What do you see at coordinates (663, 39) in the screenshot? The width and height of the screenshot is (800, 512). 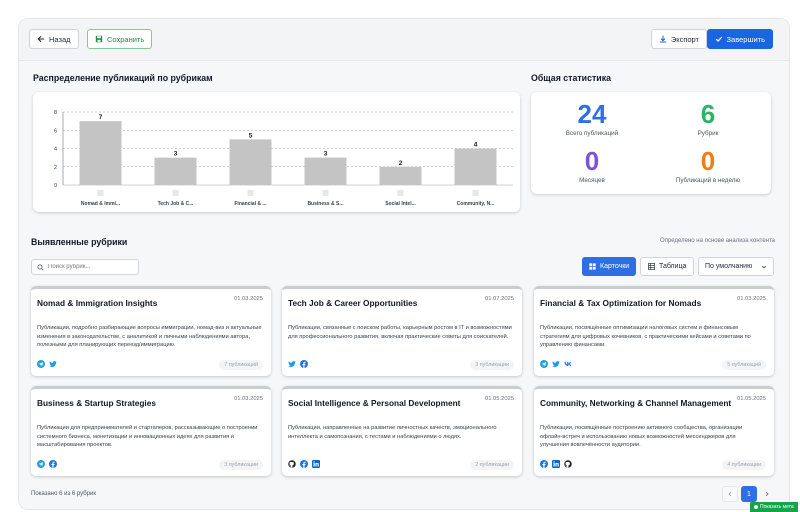 I see `download-icon` at bounding box center [663, 39].